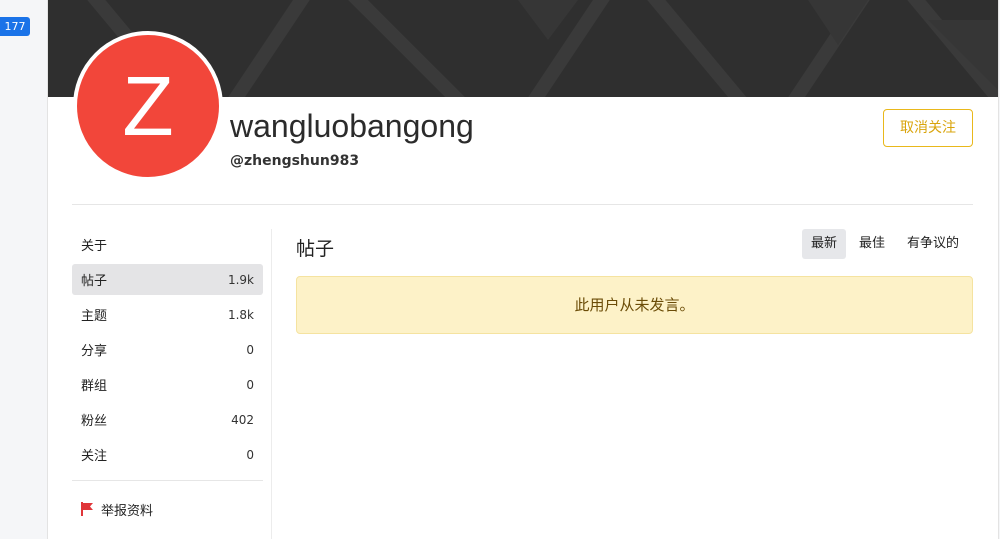 The image size is (1000, 539). Describe the element at coordinates (94, 386) in the screenshot. I see `sidebar-item-label: 群组` at that location.